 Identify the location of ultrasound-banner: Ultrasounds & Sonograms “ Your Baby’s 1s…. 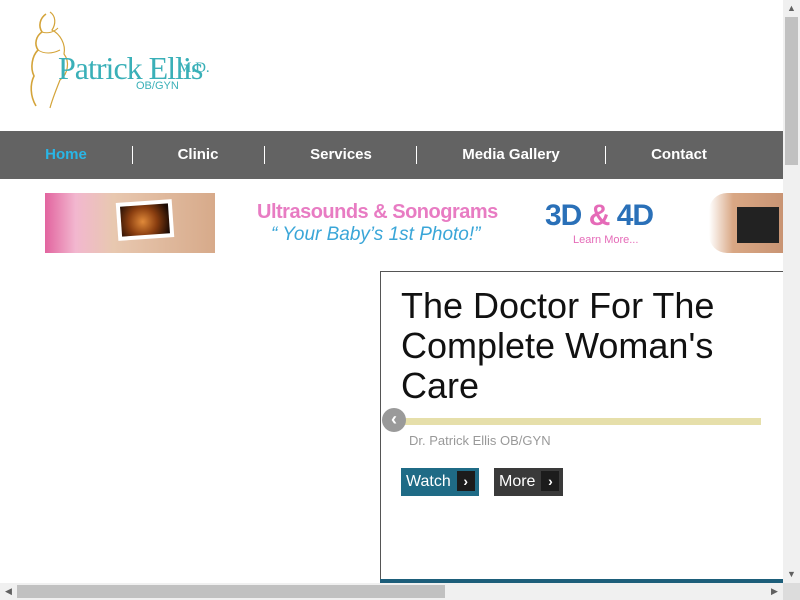
(414, 223).